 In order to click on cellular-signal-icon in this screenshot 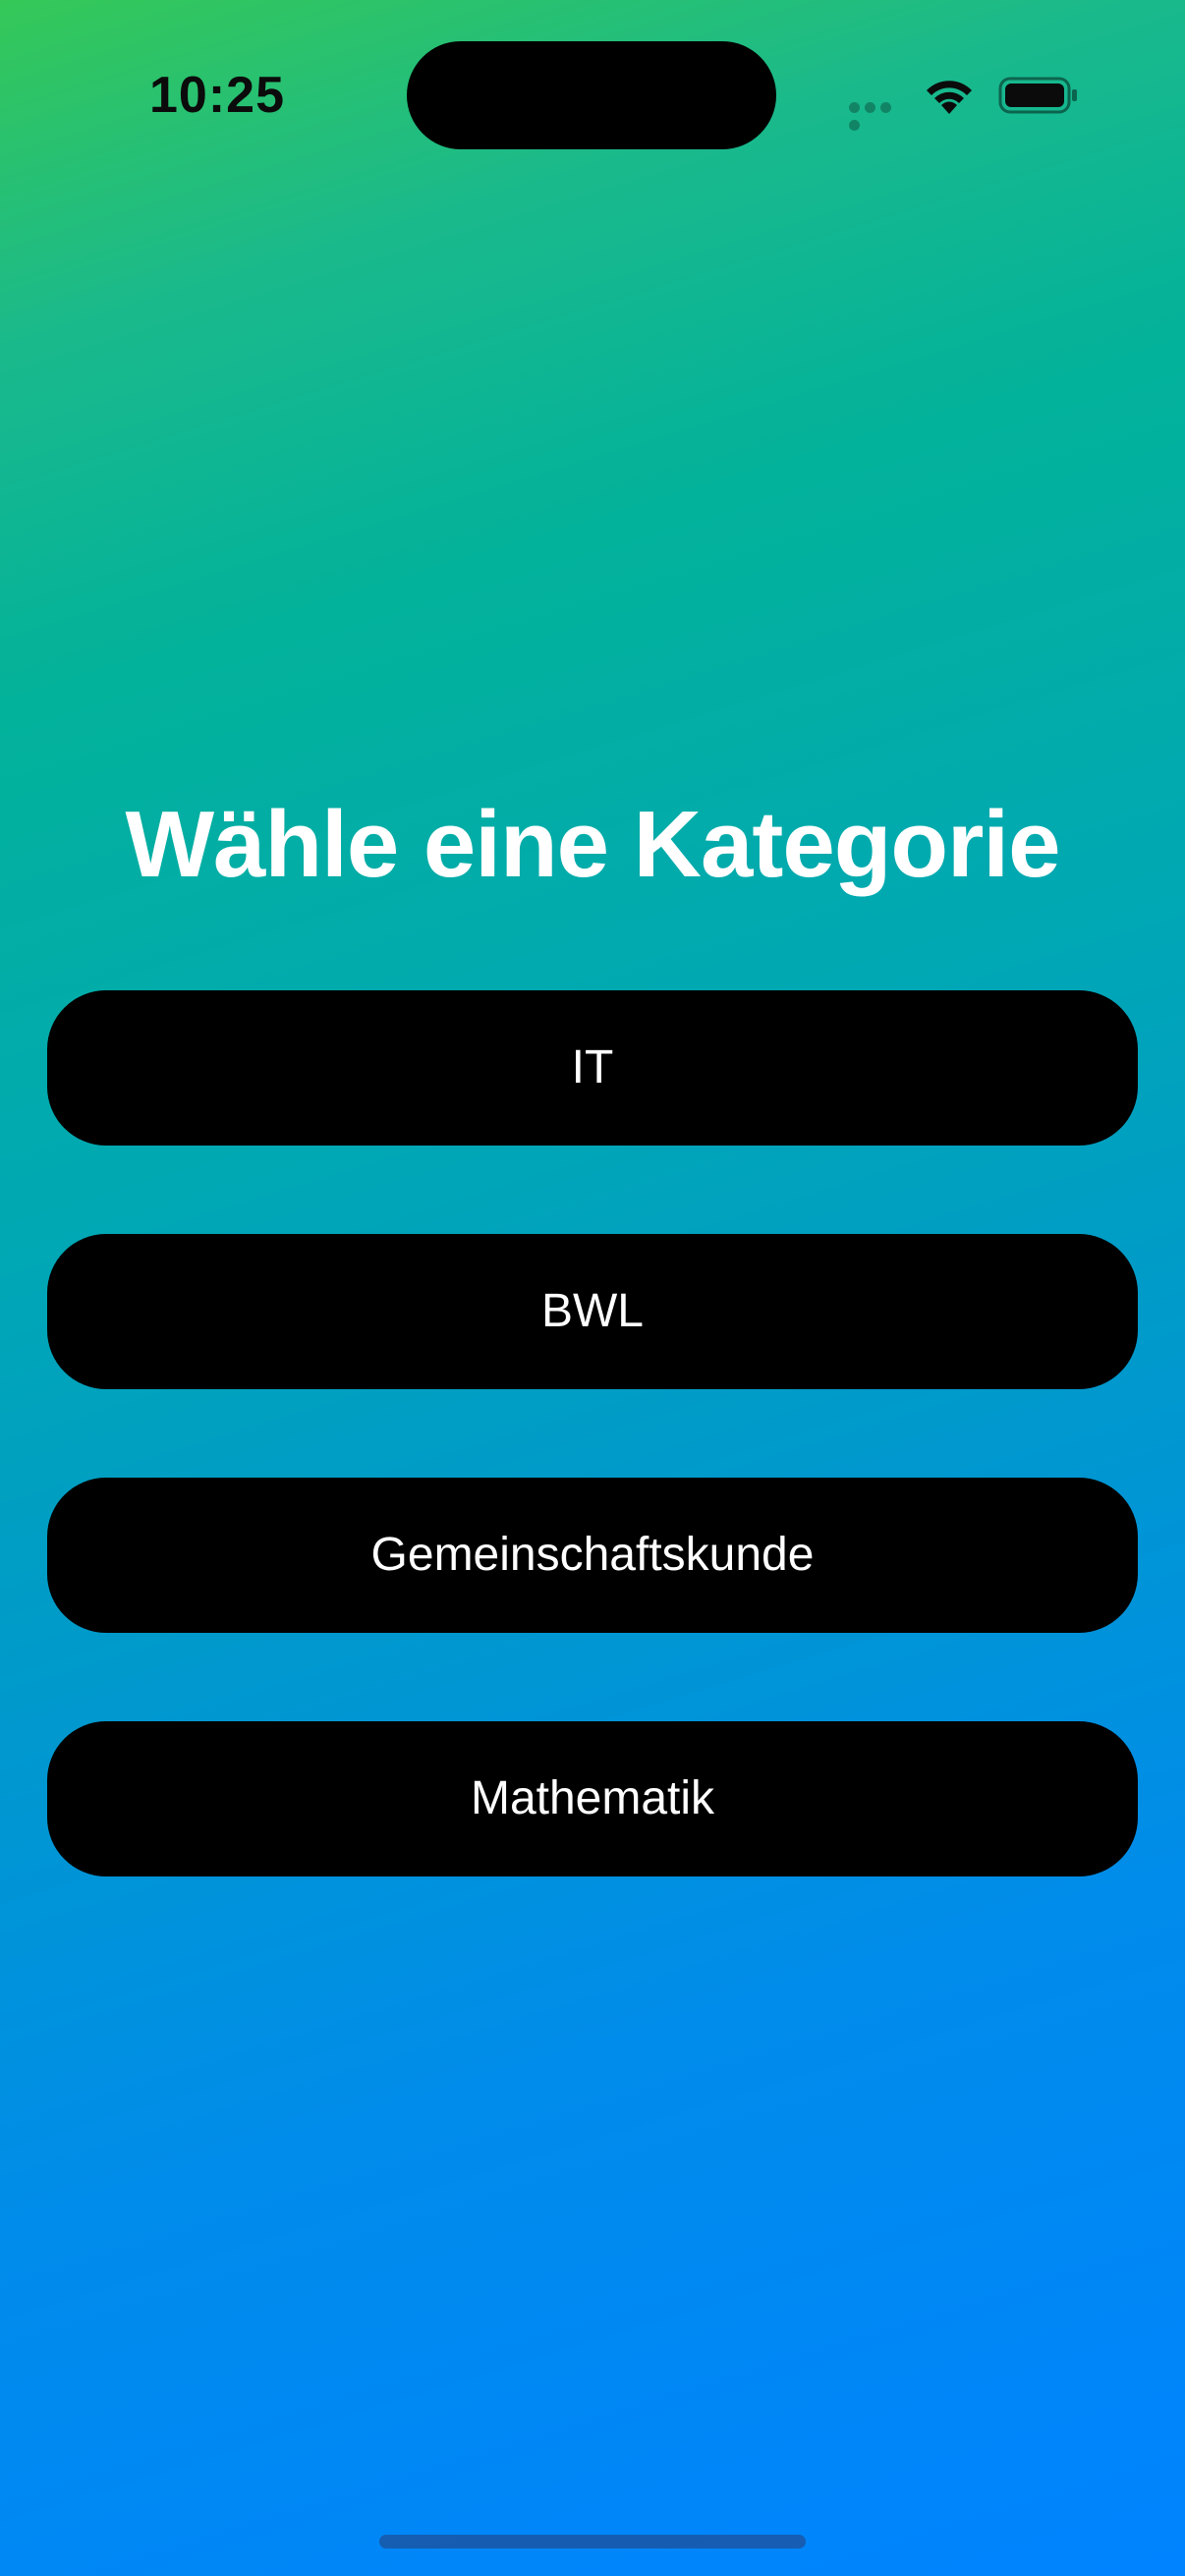, I will do `click(880, 116)`.